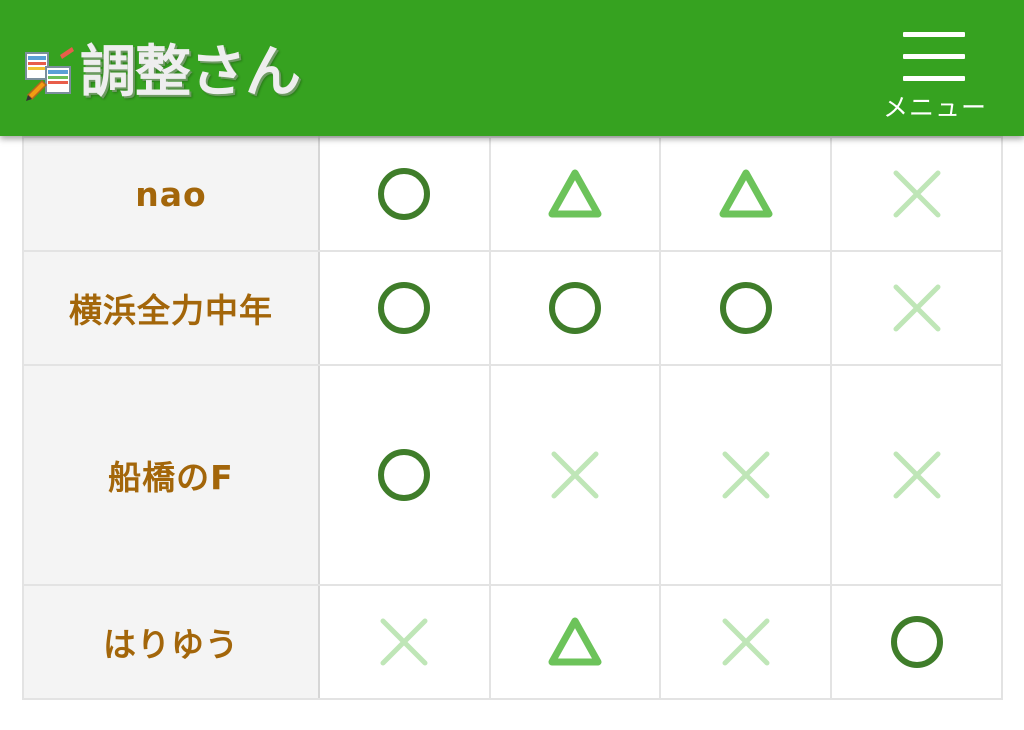 The height and width of the screenshot is (730, 1024). I want to click on menu-button: メニュー, so click(935, 74).